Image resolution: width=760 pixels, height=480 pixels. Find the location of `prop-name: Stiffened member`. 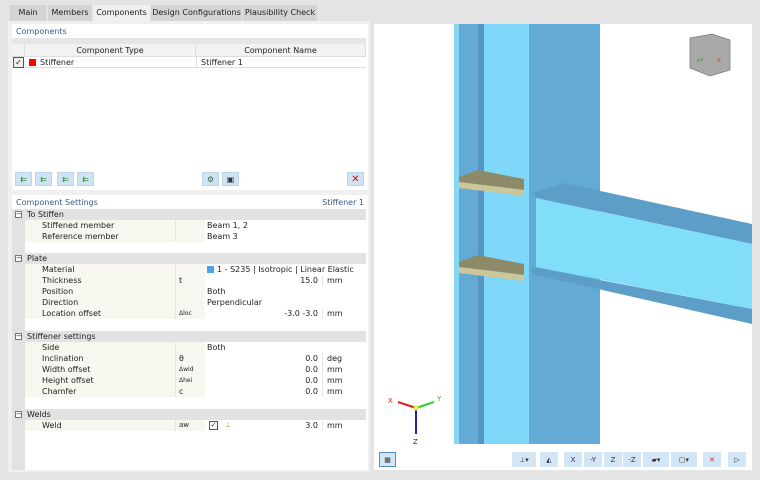

prop-name: Stiffened member is located at coordinates (78, 225).